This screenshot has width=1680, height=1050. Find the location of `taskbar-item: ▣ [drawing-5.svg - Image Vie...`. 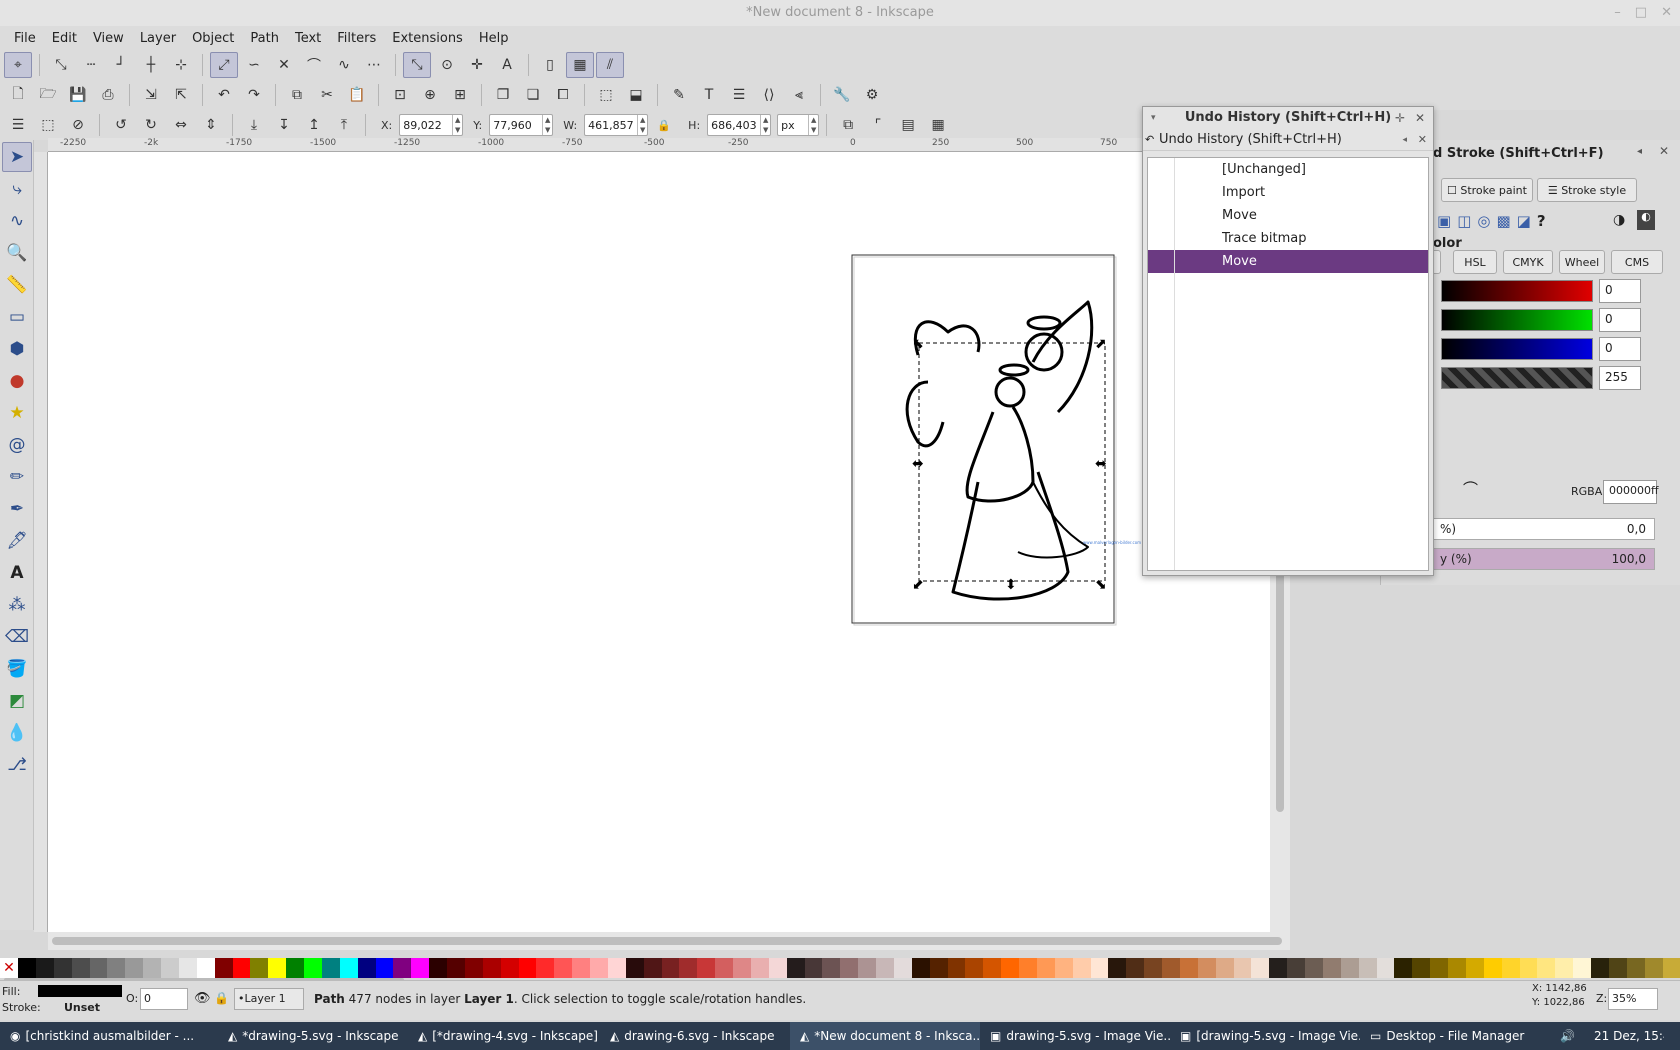

taskbar-item: ▣ [drawing-5.svg - Image Vie... is located at coordinates (1265, 1036).